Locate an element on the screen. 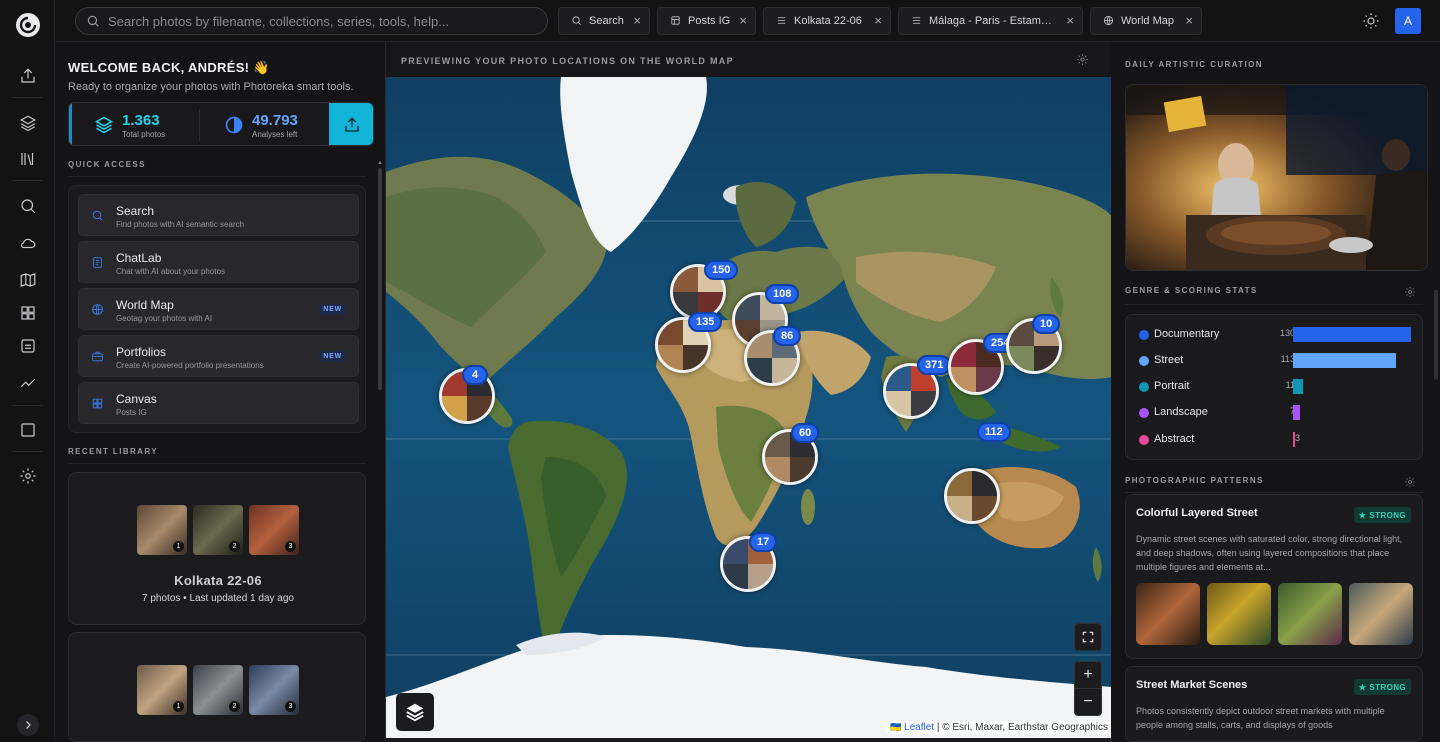  photoreka-logo-icon is located at coordinates (28, 25).